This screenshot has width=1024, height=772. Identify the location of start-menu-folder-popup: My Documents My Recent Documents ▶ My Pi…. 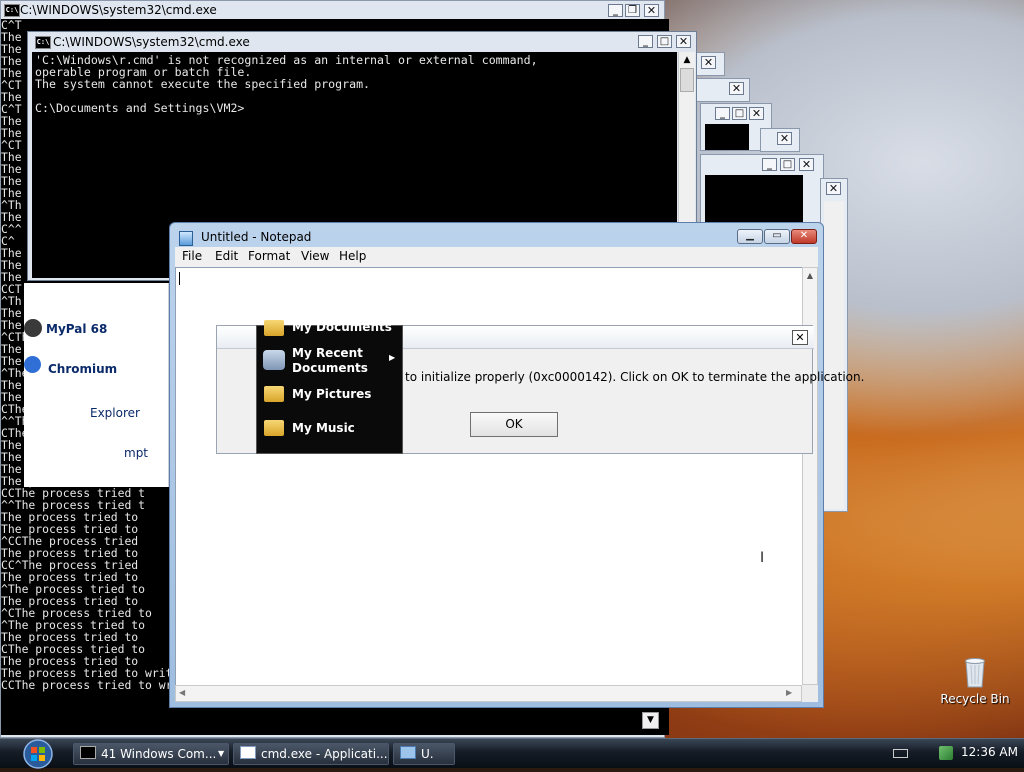
(329, 387).